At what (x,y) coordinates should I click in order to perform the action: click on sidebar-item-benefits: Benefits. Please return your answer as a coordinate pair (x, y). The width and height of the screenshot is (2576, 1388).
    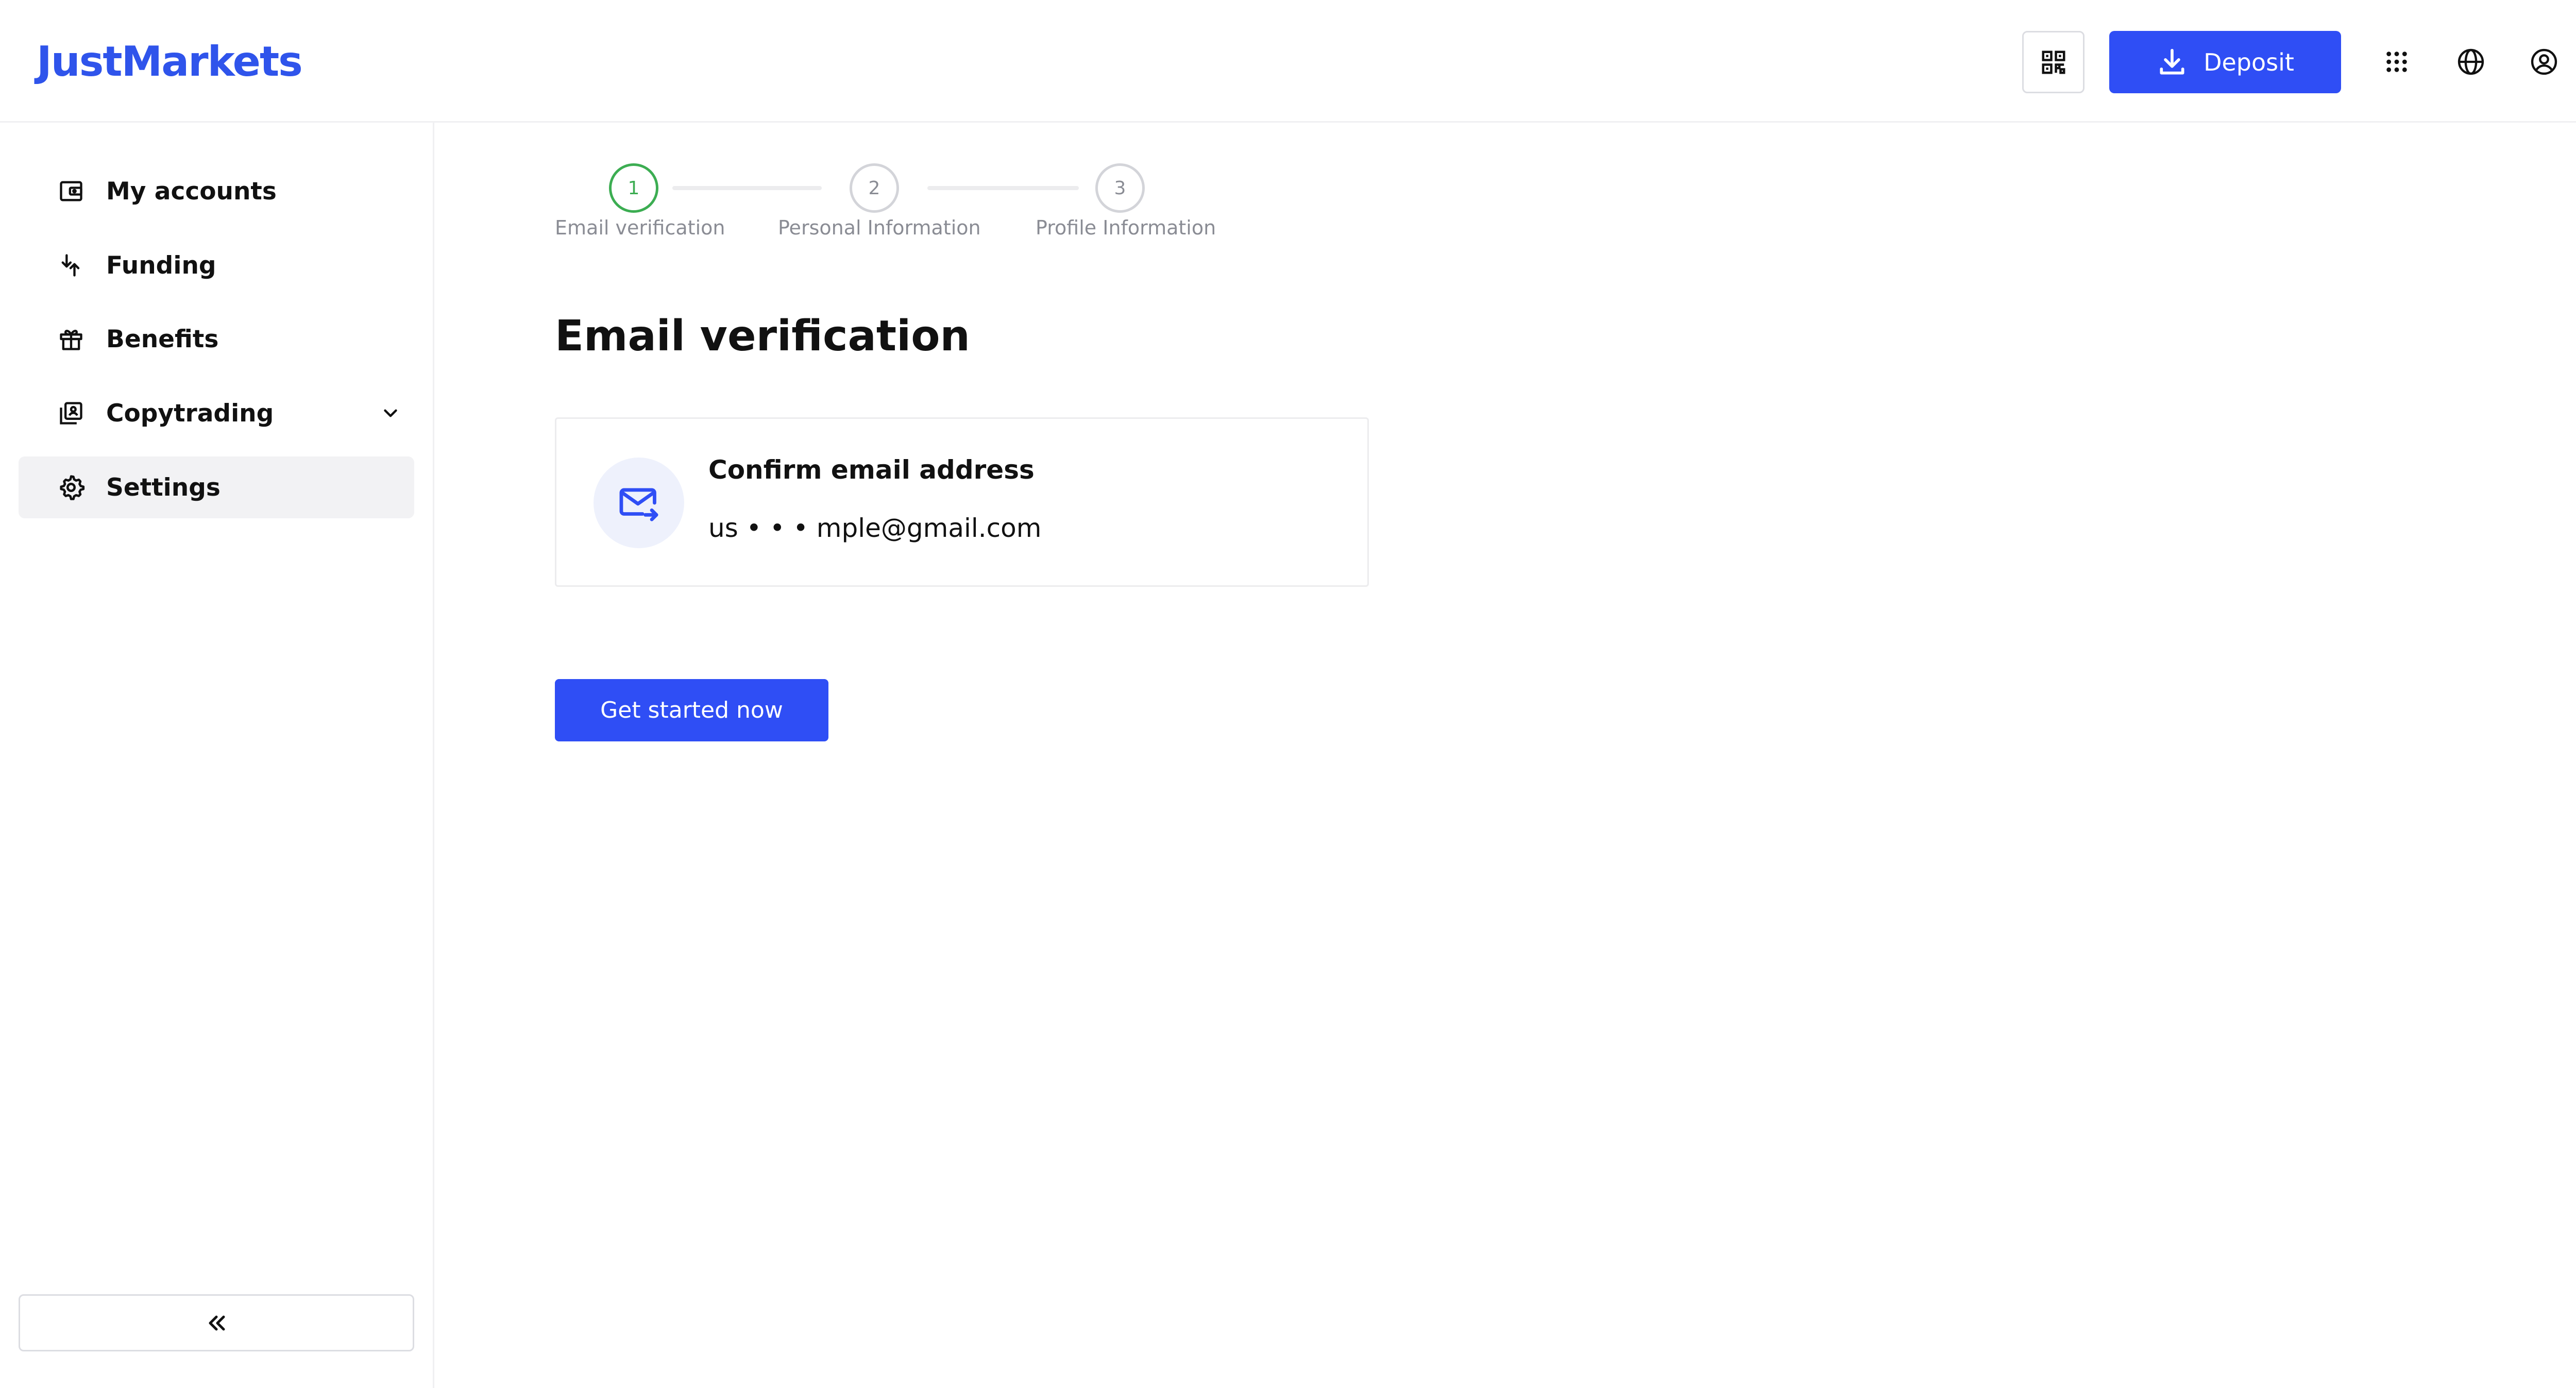
    Looking at the image, I should click on (216, 339).